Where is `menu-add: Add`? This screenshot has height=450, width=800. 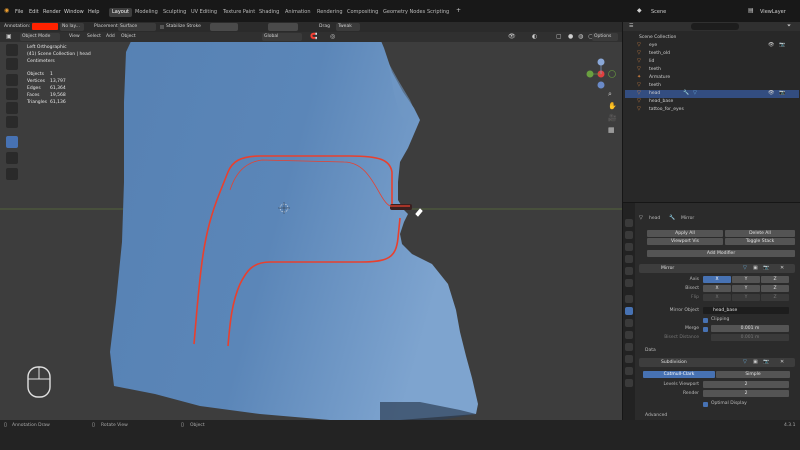
menu-add: Add is located at coordinates (110, 37).